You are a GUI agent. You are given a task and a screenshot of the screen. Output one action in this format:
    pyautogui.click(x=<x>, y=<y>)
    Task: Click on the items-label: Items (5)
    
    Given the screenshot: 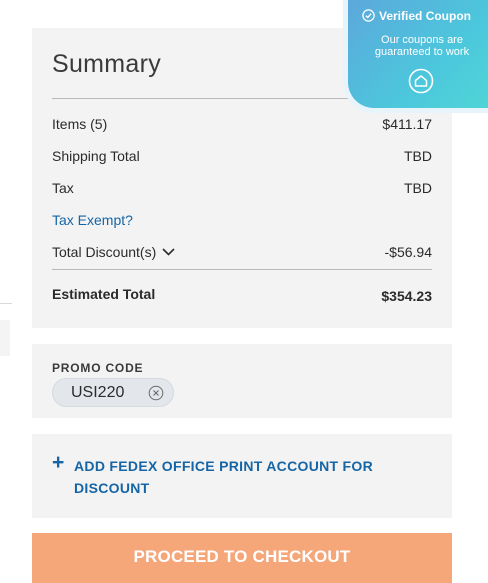 What is the action you would take?
    pyautogui.click(x=80, y=124)
    